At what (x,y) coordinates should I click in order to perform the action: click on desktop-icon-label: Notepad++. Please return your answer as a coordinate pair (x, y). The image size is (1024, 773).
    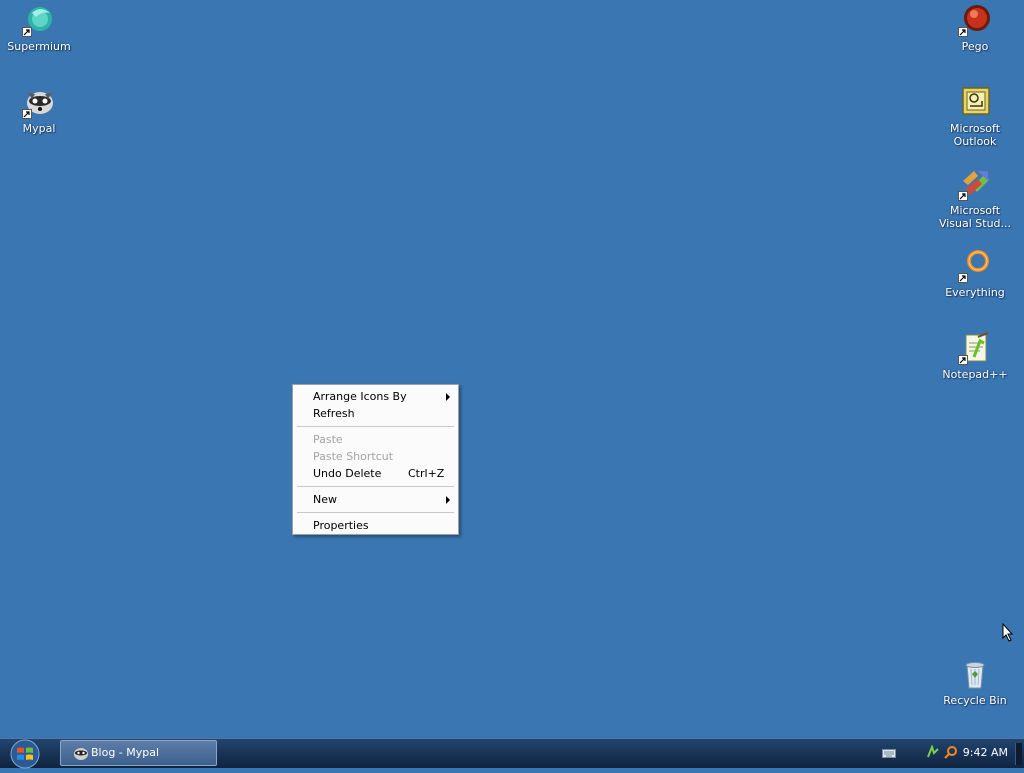
    Looking at the image, I should click on (975, 374).